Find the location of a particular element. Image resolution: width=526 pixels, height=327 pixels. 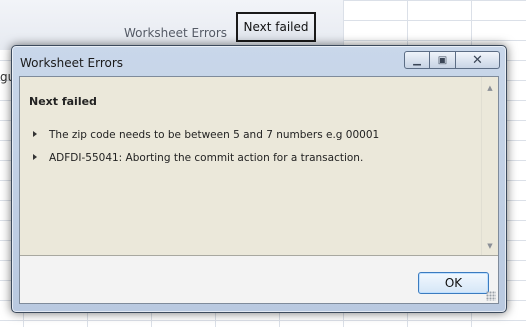

dialog-title: Worksheet Errors is located at coordinates (72, 63).